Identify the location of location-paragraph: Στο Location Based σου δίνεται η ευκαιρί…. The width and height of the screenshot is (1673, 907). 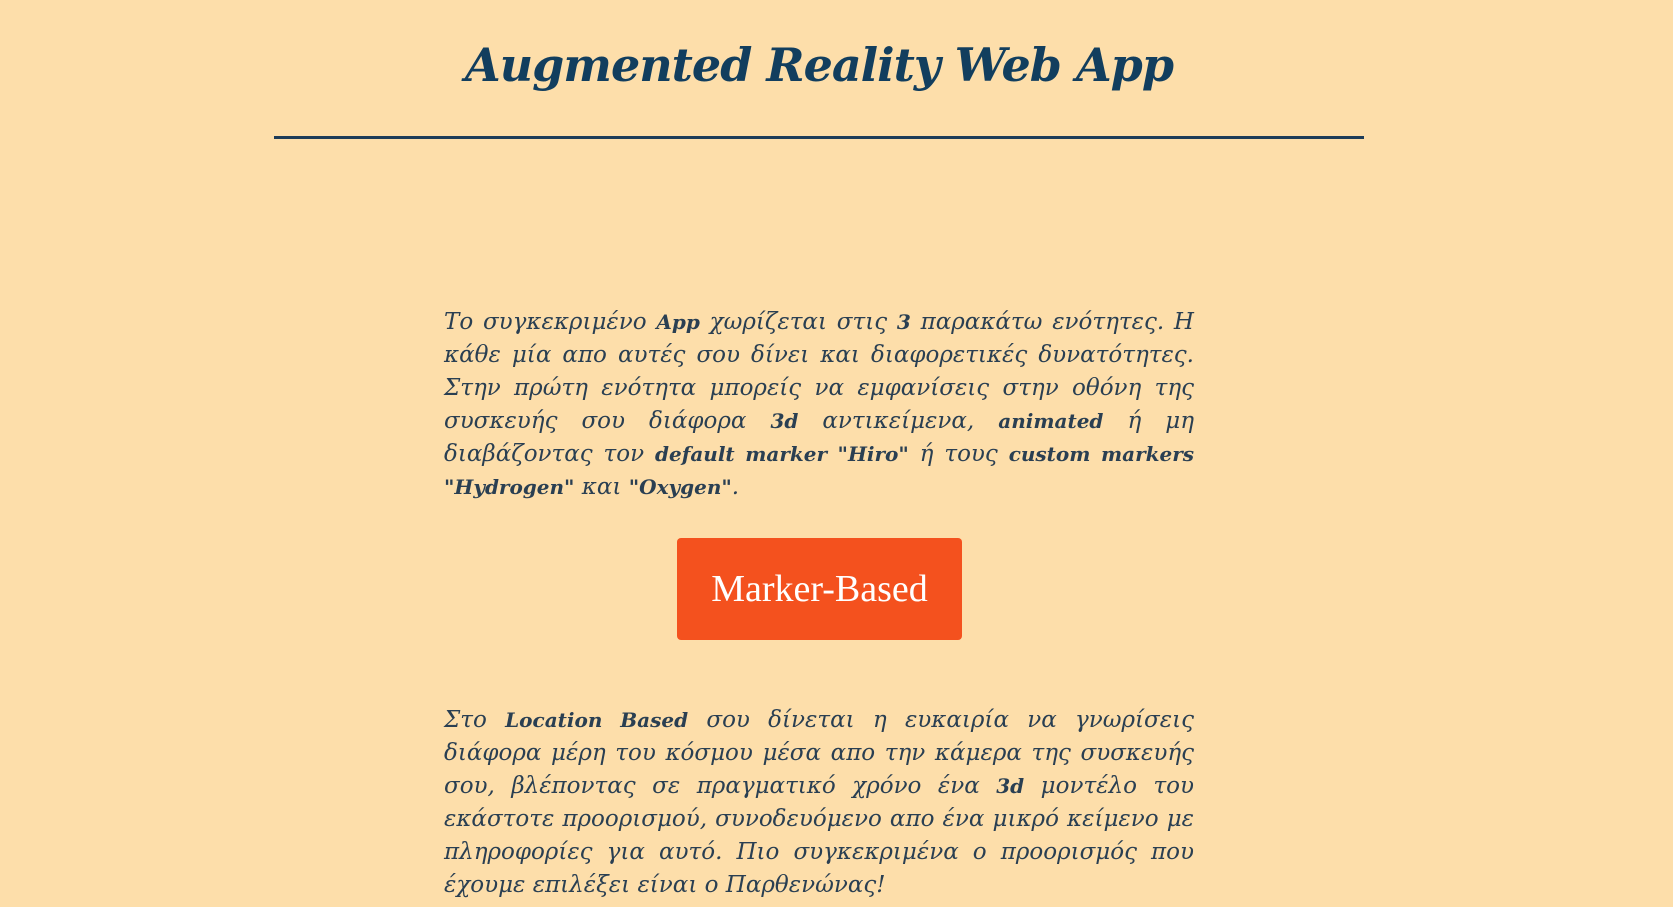
(819, 803).